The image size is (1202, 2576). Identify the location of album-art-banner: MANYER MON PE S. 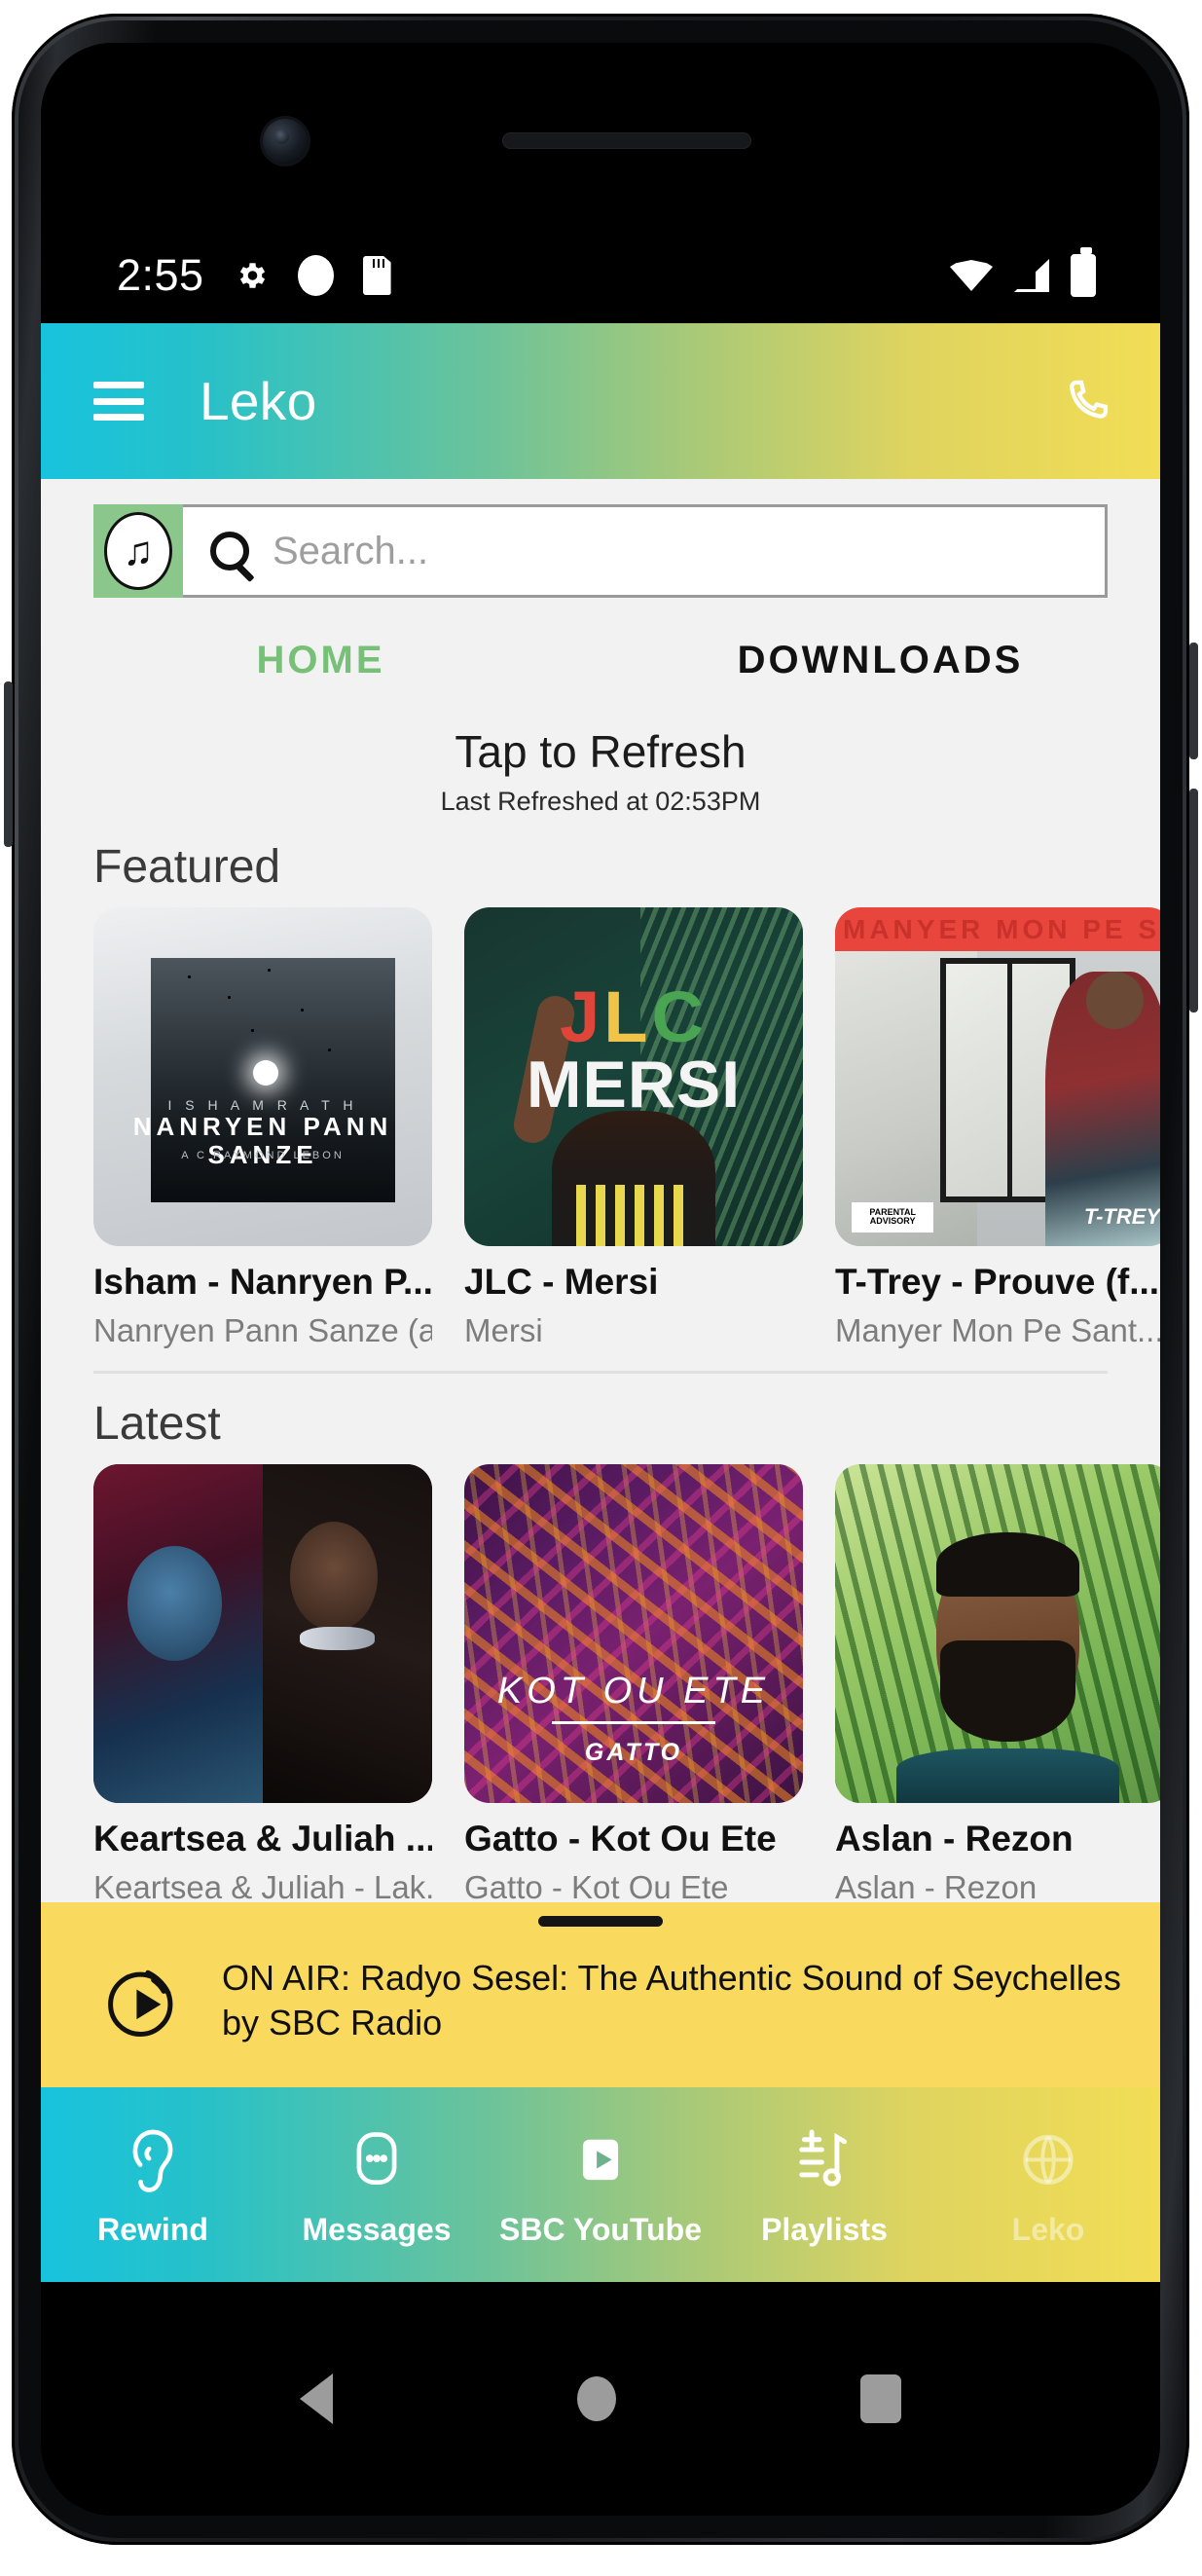
(997, 929).